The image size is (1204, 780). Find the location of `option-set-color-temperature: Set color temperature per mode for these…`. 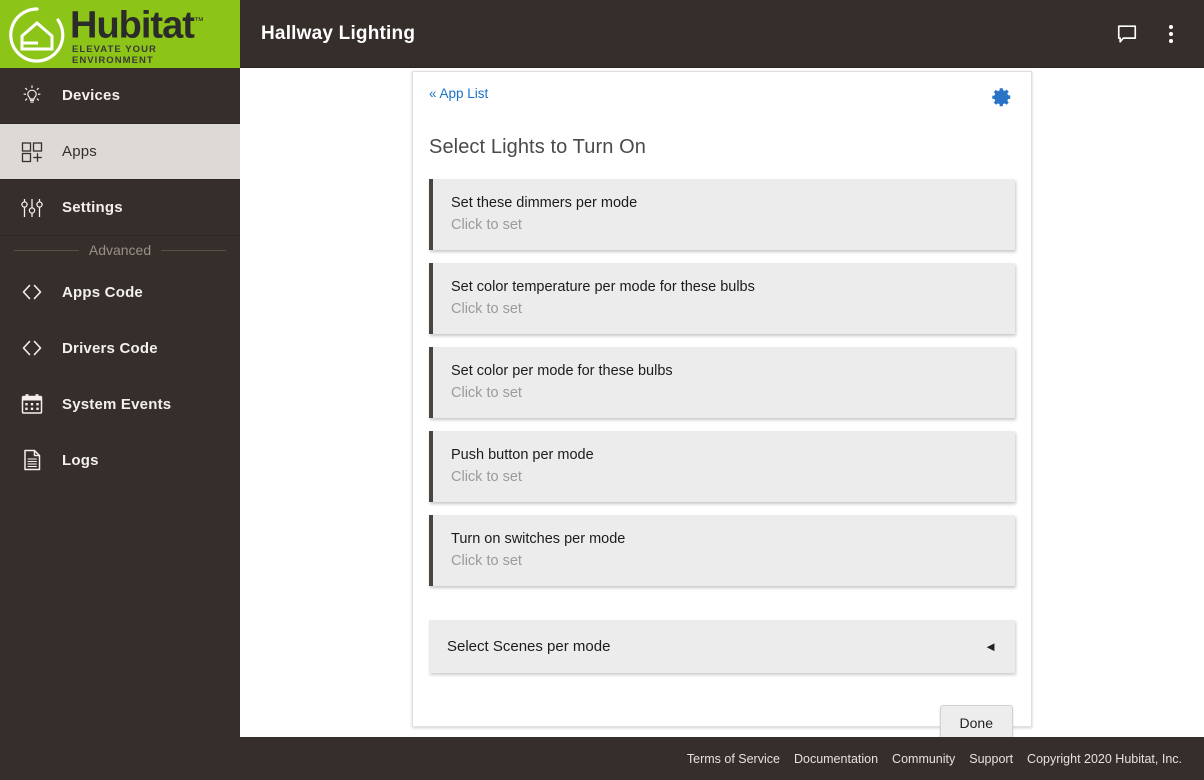

option-set-color-temperature: Set color temperature per mode for these… is located at coordinates (722, 298).